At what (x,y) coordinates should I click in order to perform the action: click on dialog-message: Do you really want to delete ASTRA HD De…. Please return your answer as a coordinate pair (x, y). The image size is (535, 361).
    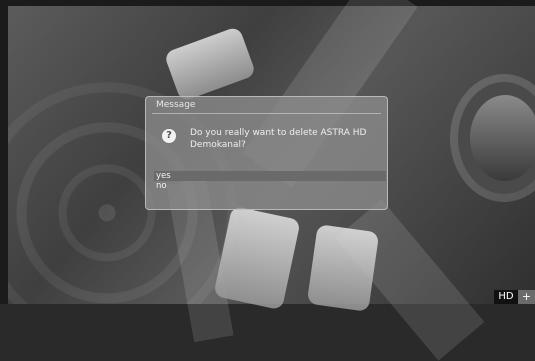
    Looking at the image, I should click on (278, 139).